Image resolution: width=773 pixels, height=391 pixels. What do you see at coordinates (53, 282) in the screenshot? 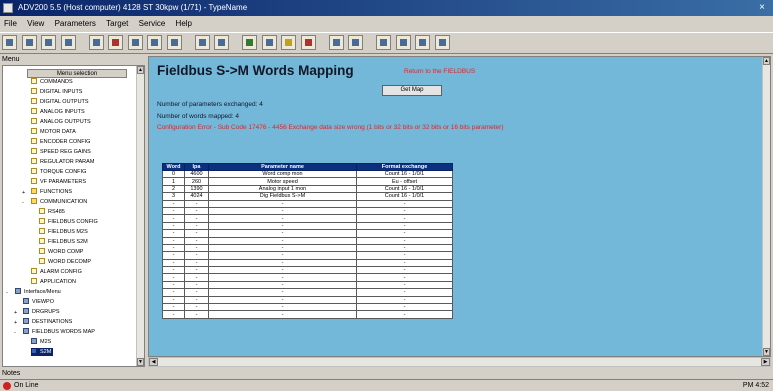
I see `tree-item-application: APPLICATION` at bounding box center [53, 282].